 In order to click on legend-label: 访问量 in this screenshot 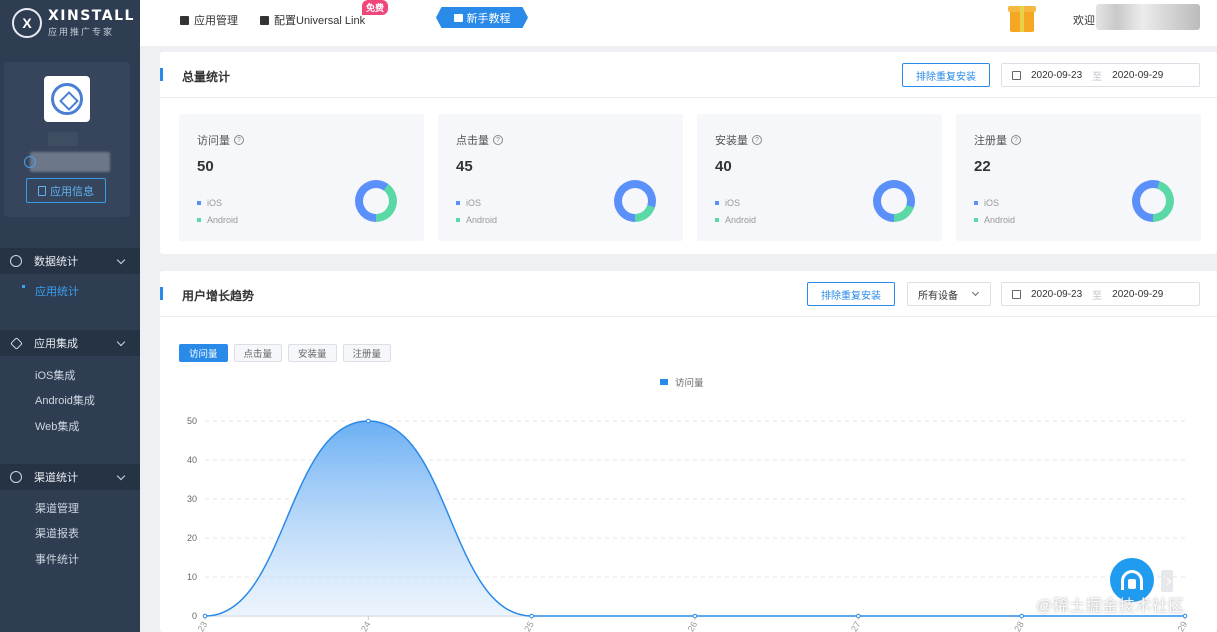, I will do `click(689, 383)`.